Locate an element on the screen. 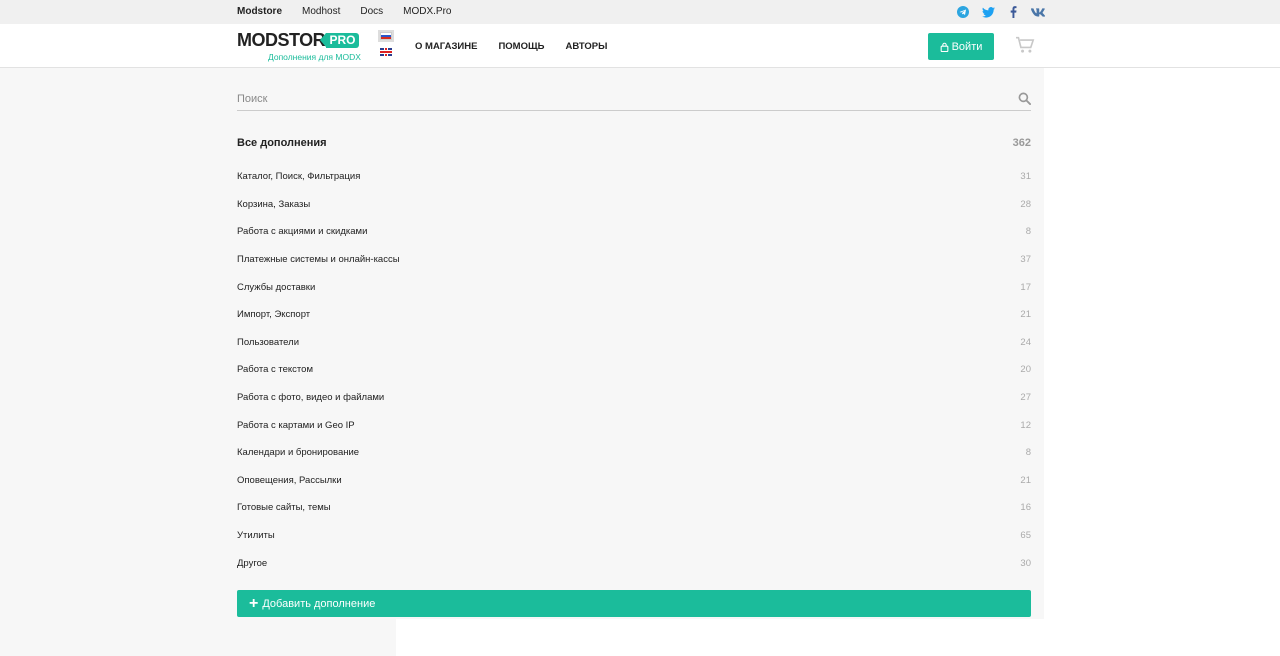 This screenshot has height=656, width=1280. category-all: Все дополнения 362 is located at coordinates (634, 143).